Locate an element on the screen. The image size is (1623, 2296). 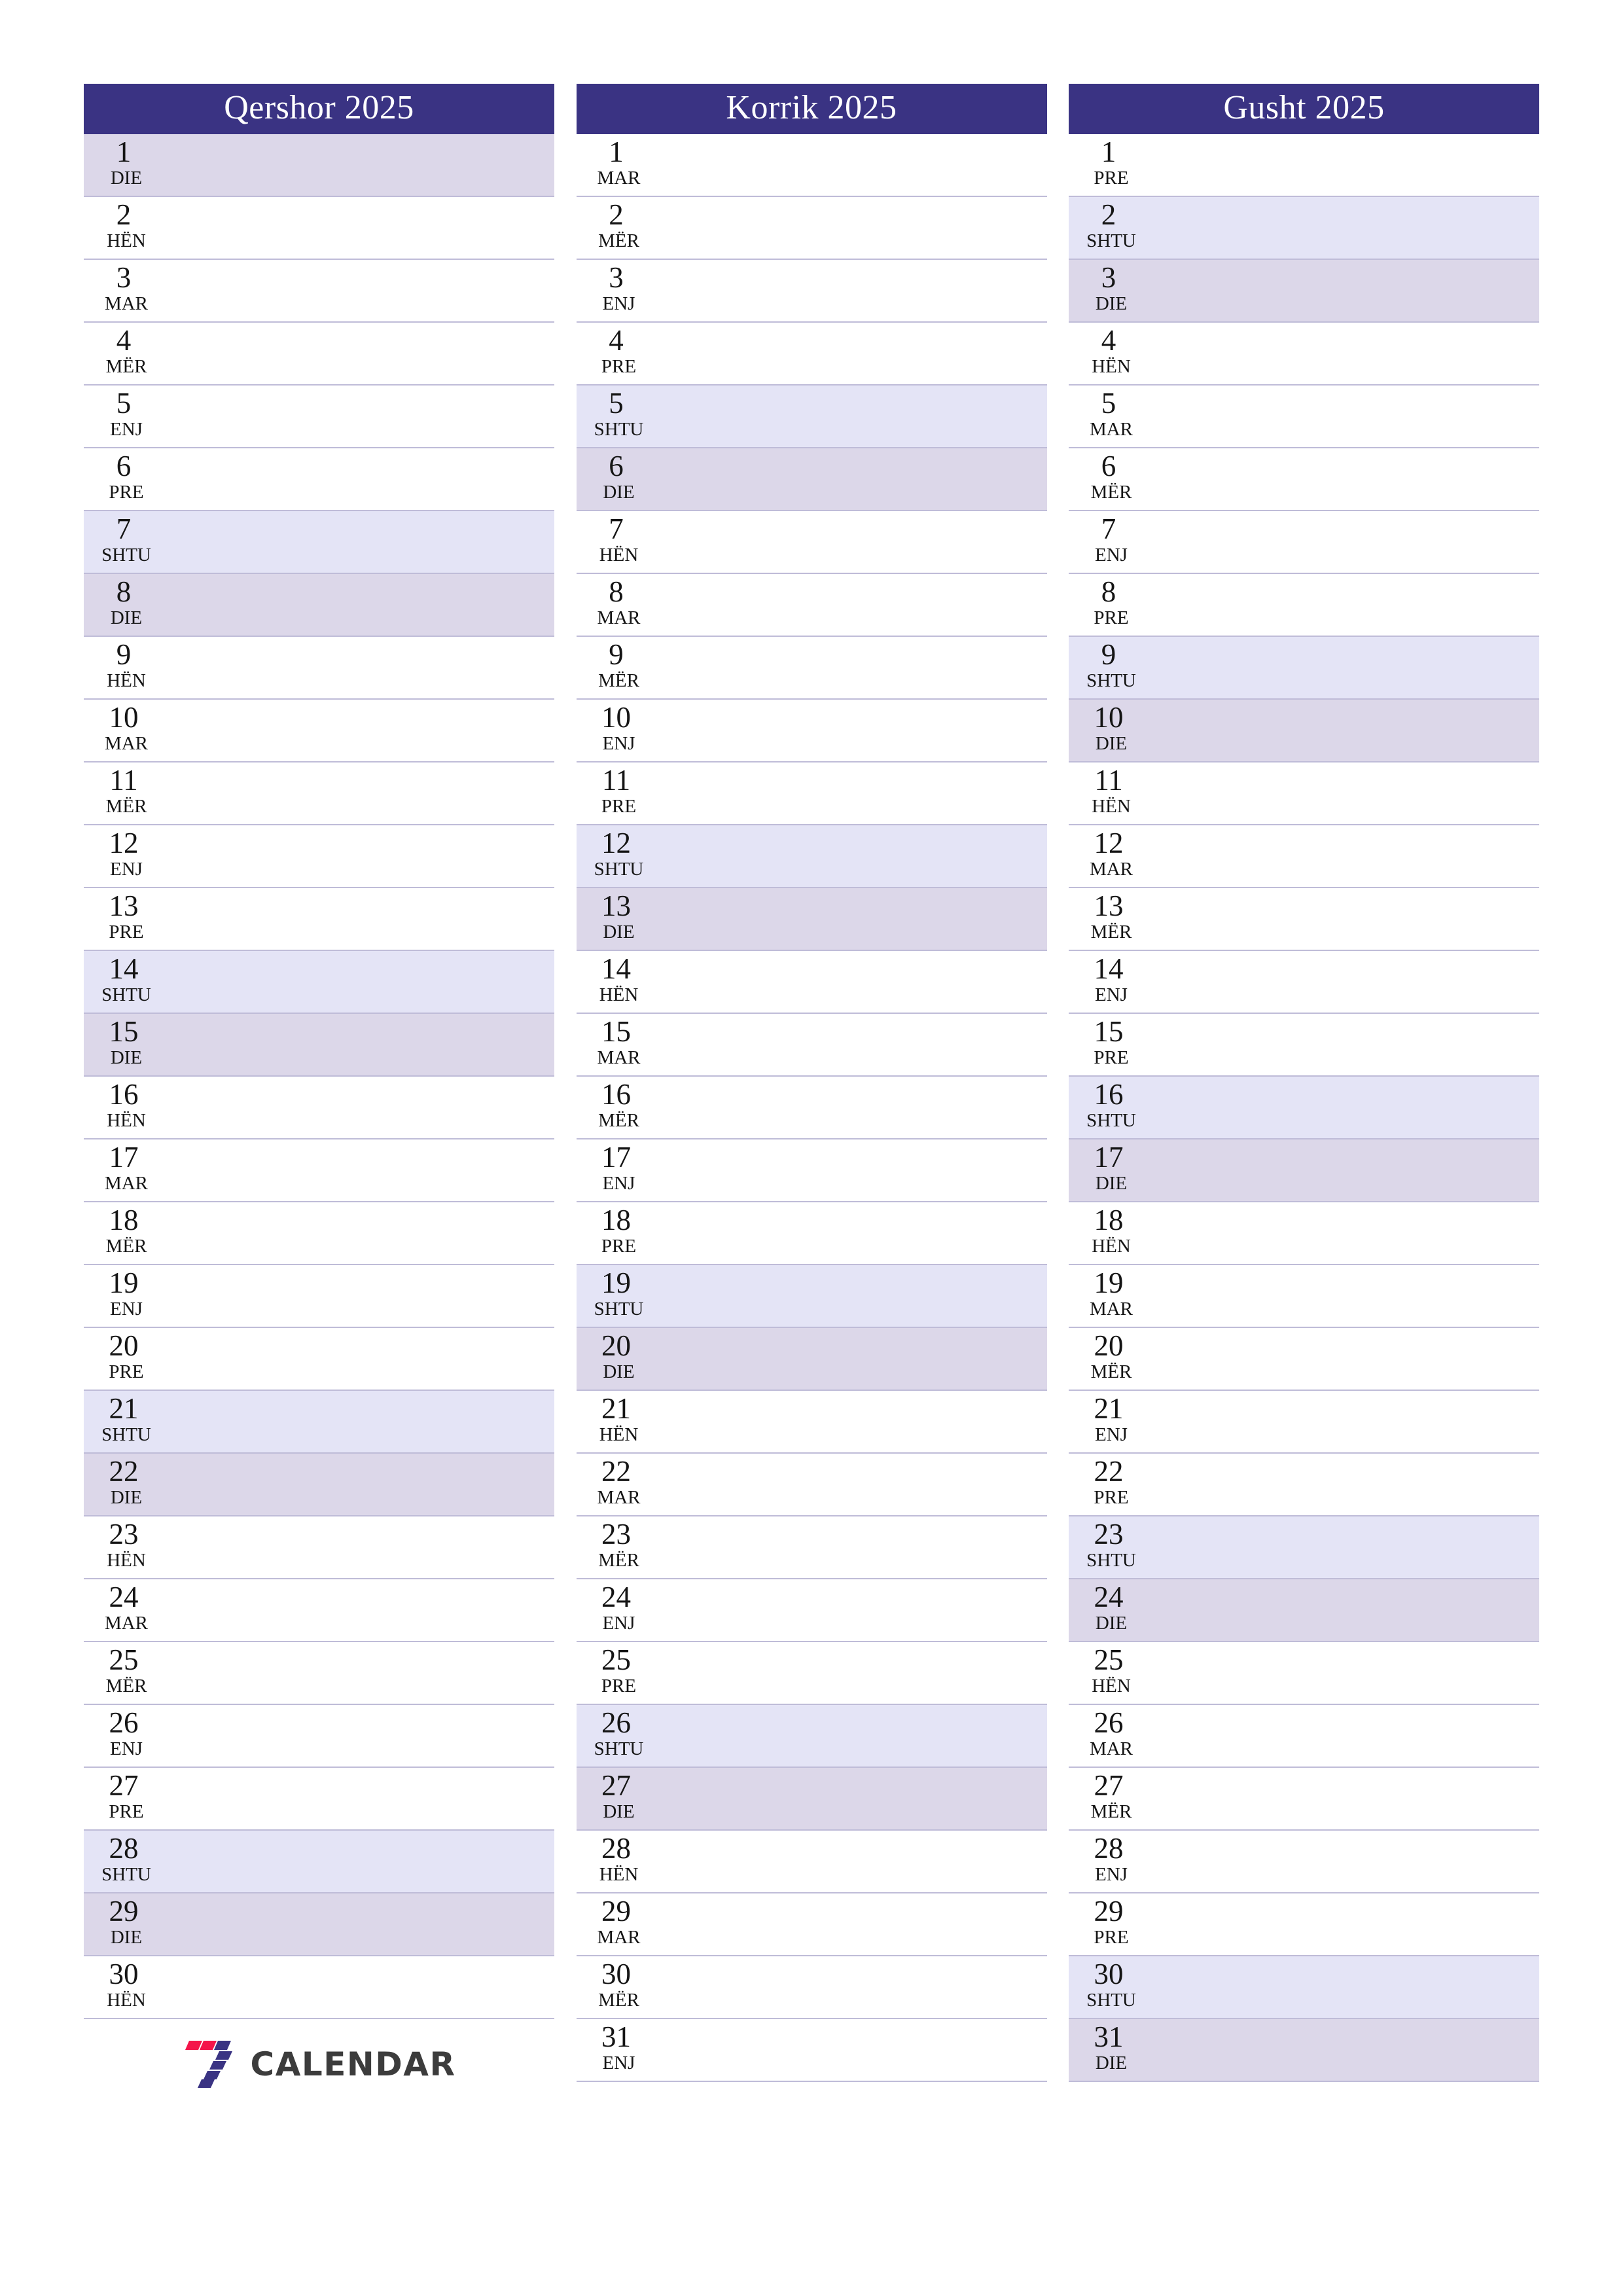
day-row: 9 SHTU is located at coordinates (1304, 668).